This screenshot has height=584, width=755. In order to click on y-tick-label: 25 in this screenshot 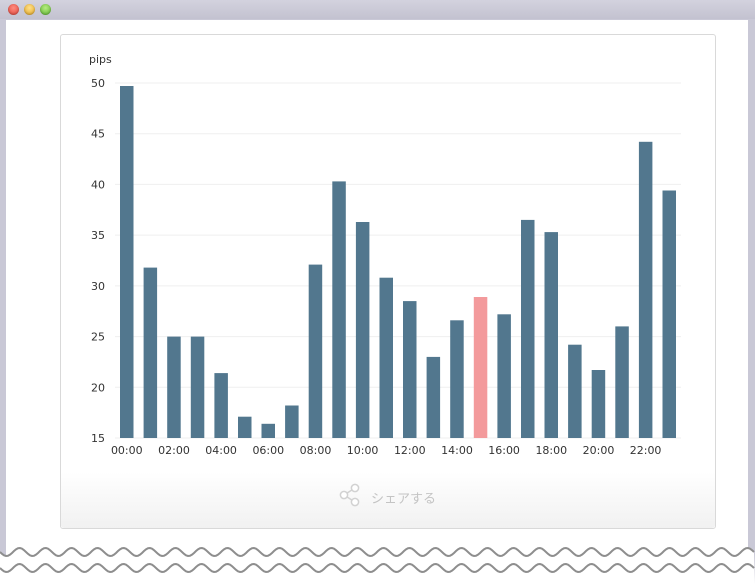, I will do `click(98, 337)`.